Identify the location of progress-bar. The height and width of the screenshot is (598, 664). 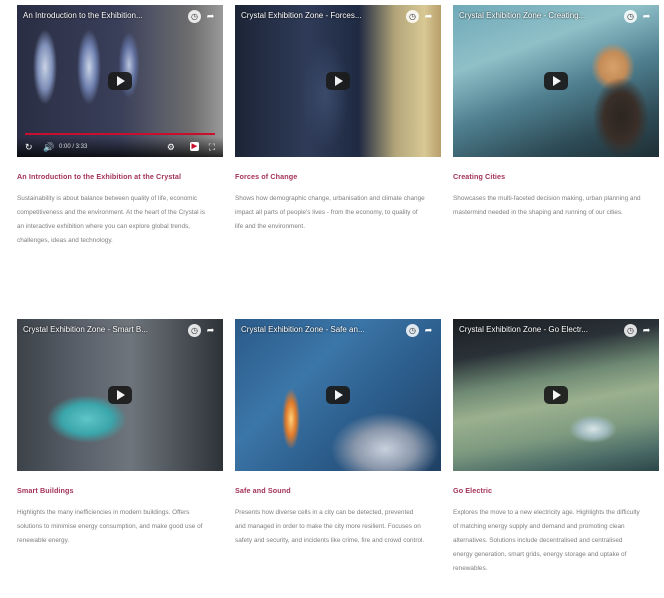
(120, 134).